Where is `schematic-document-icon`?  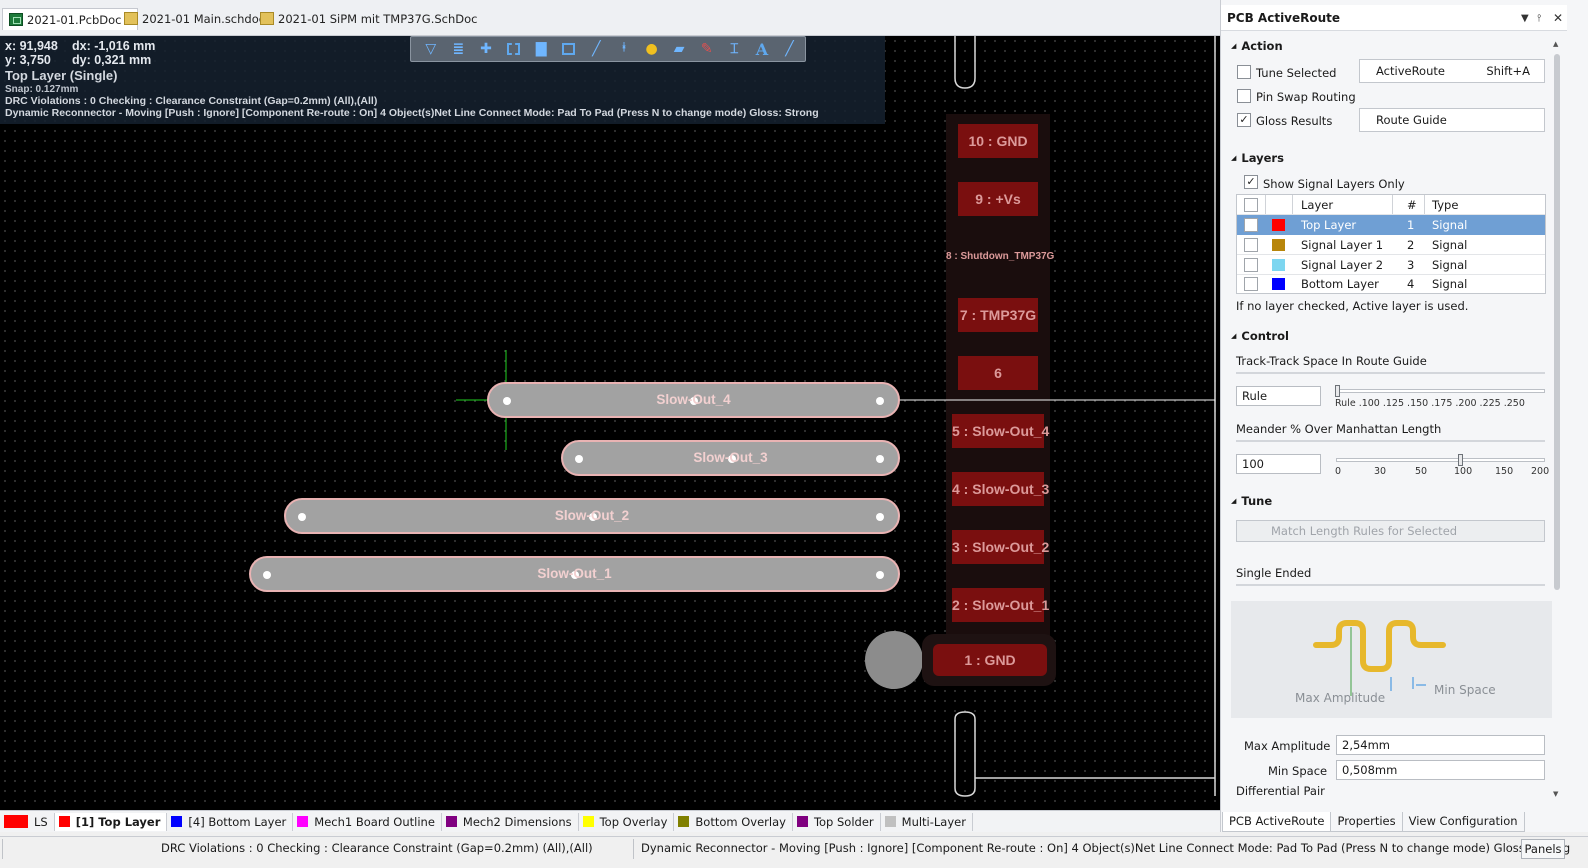 schematic-document-icon is located at coordinates (267, 18).